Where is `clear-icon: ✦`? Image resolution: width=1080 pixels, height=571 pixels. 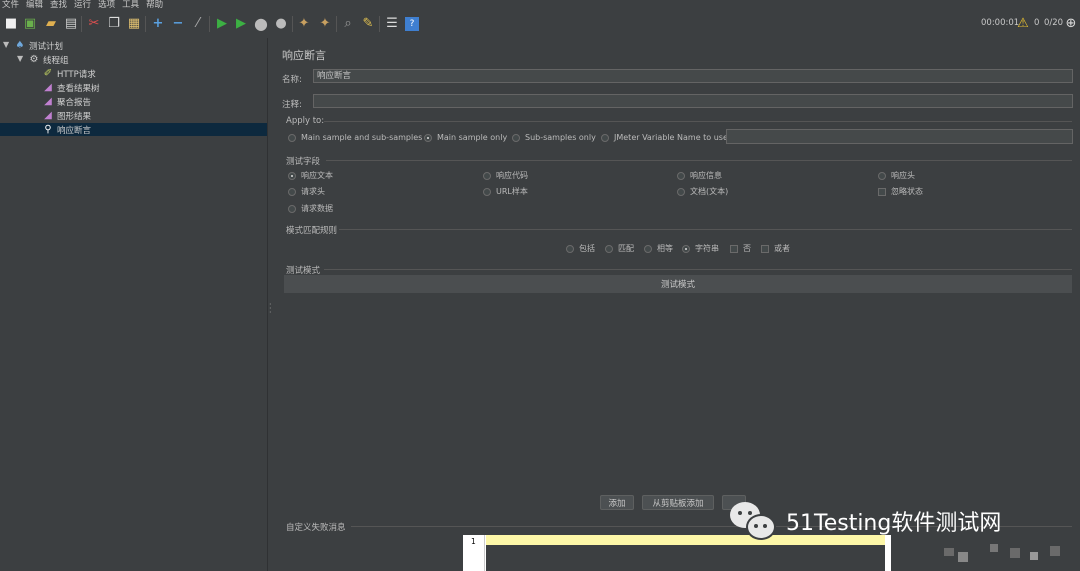
clear-icon: ✦ is located at coordinates (304, 24).